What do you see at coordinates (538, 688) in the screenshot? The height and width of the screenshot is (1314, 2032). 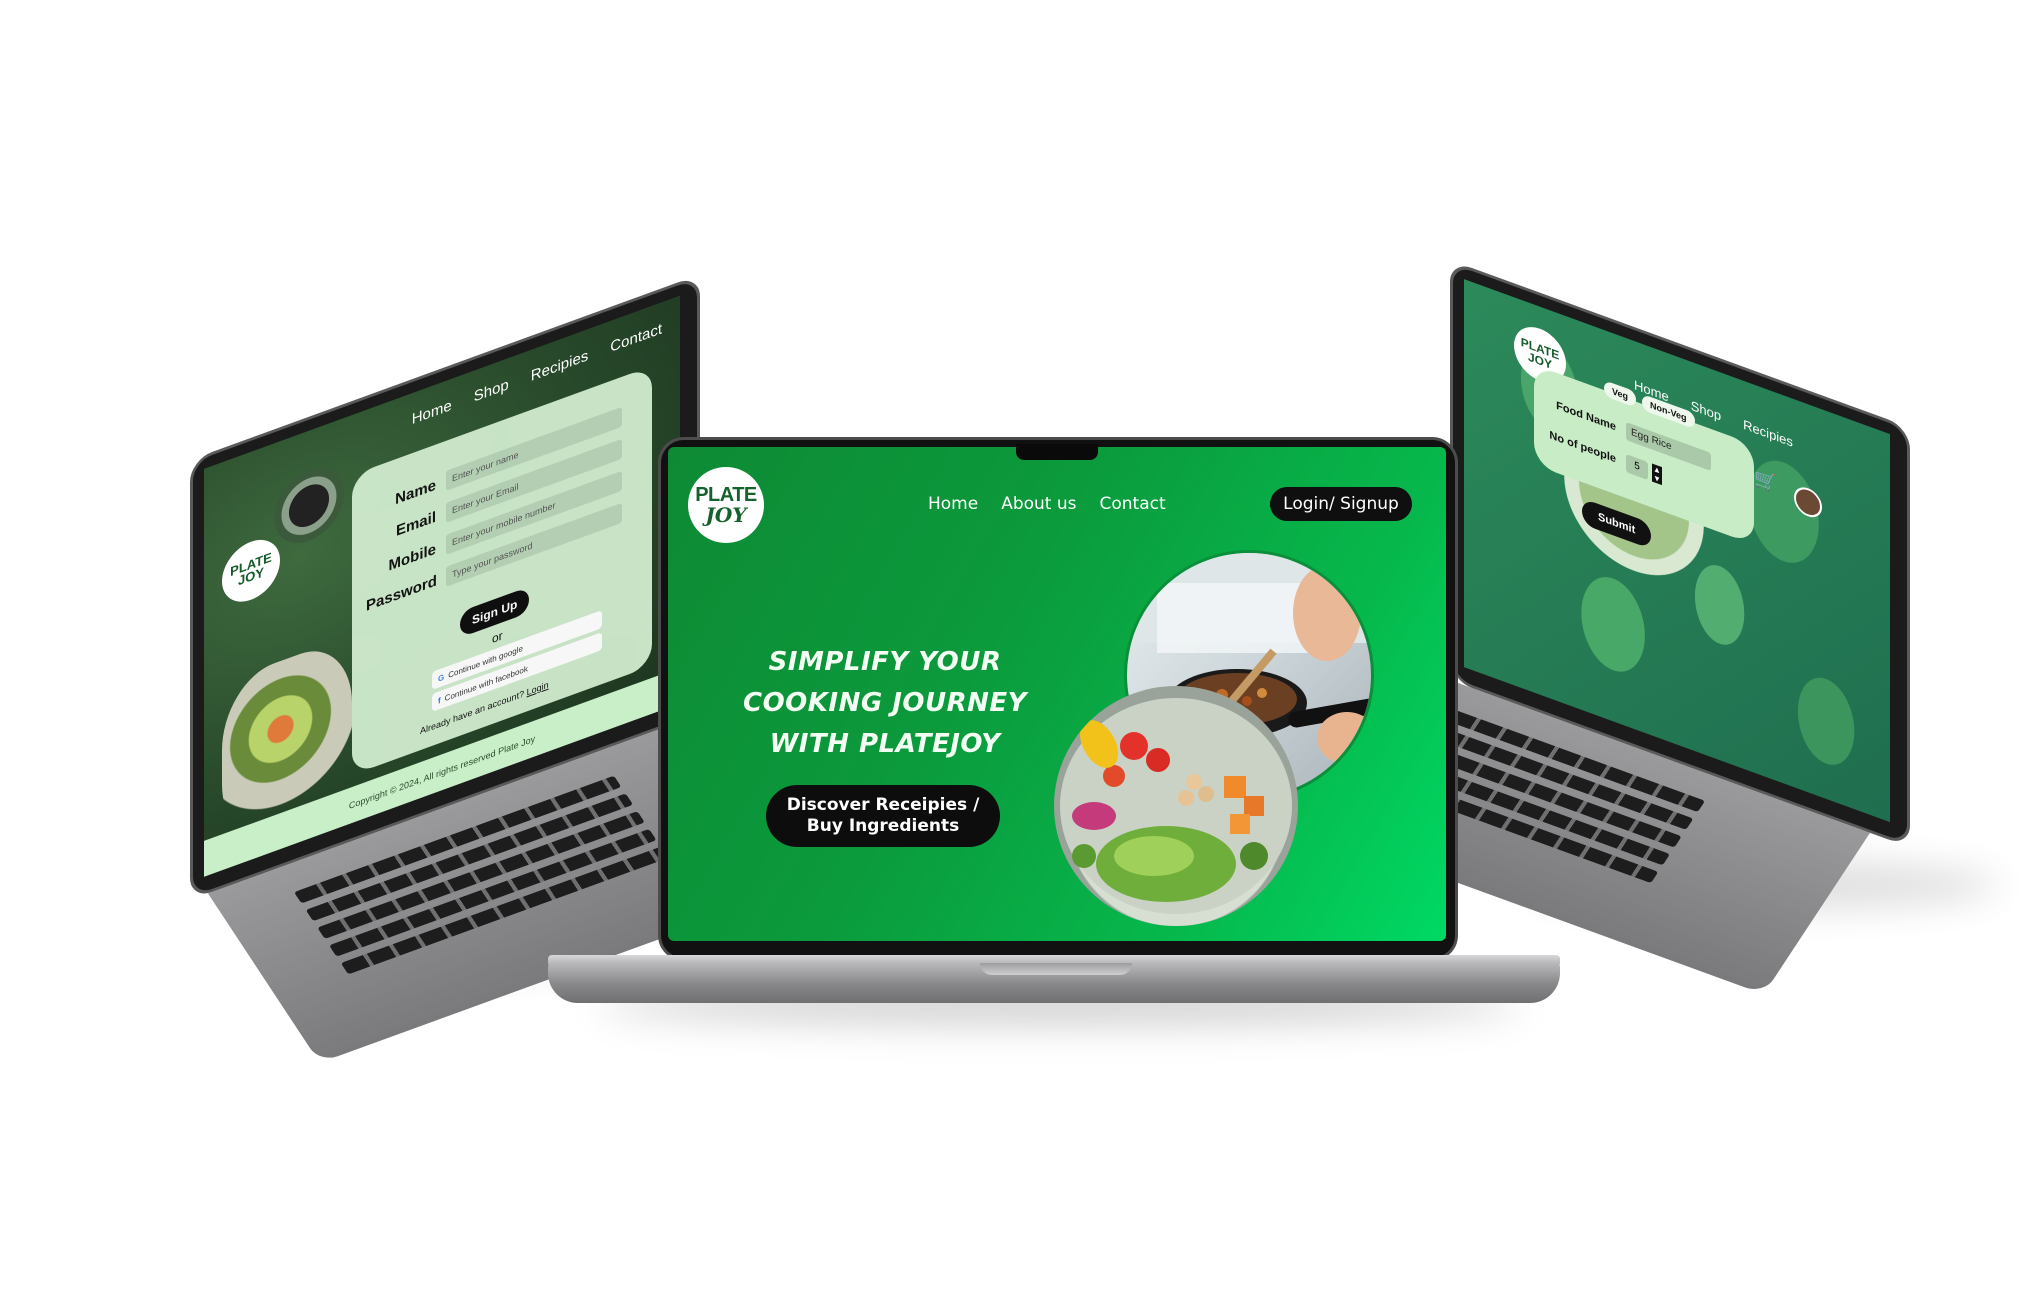 I see `login-link: Login` at bounding box center [538, 688].